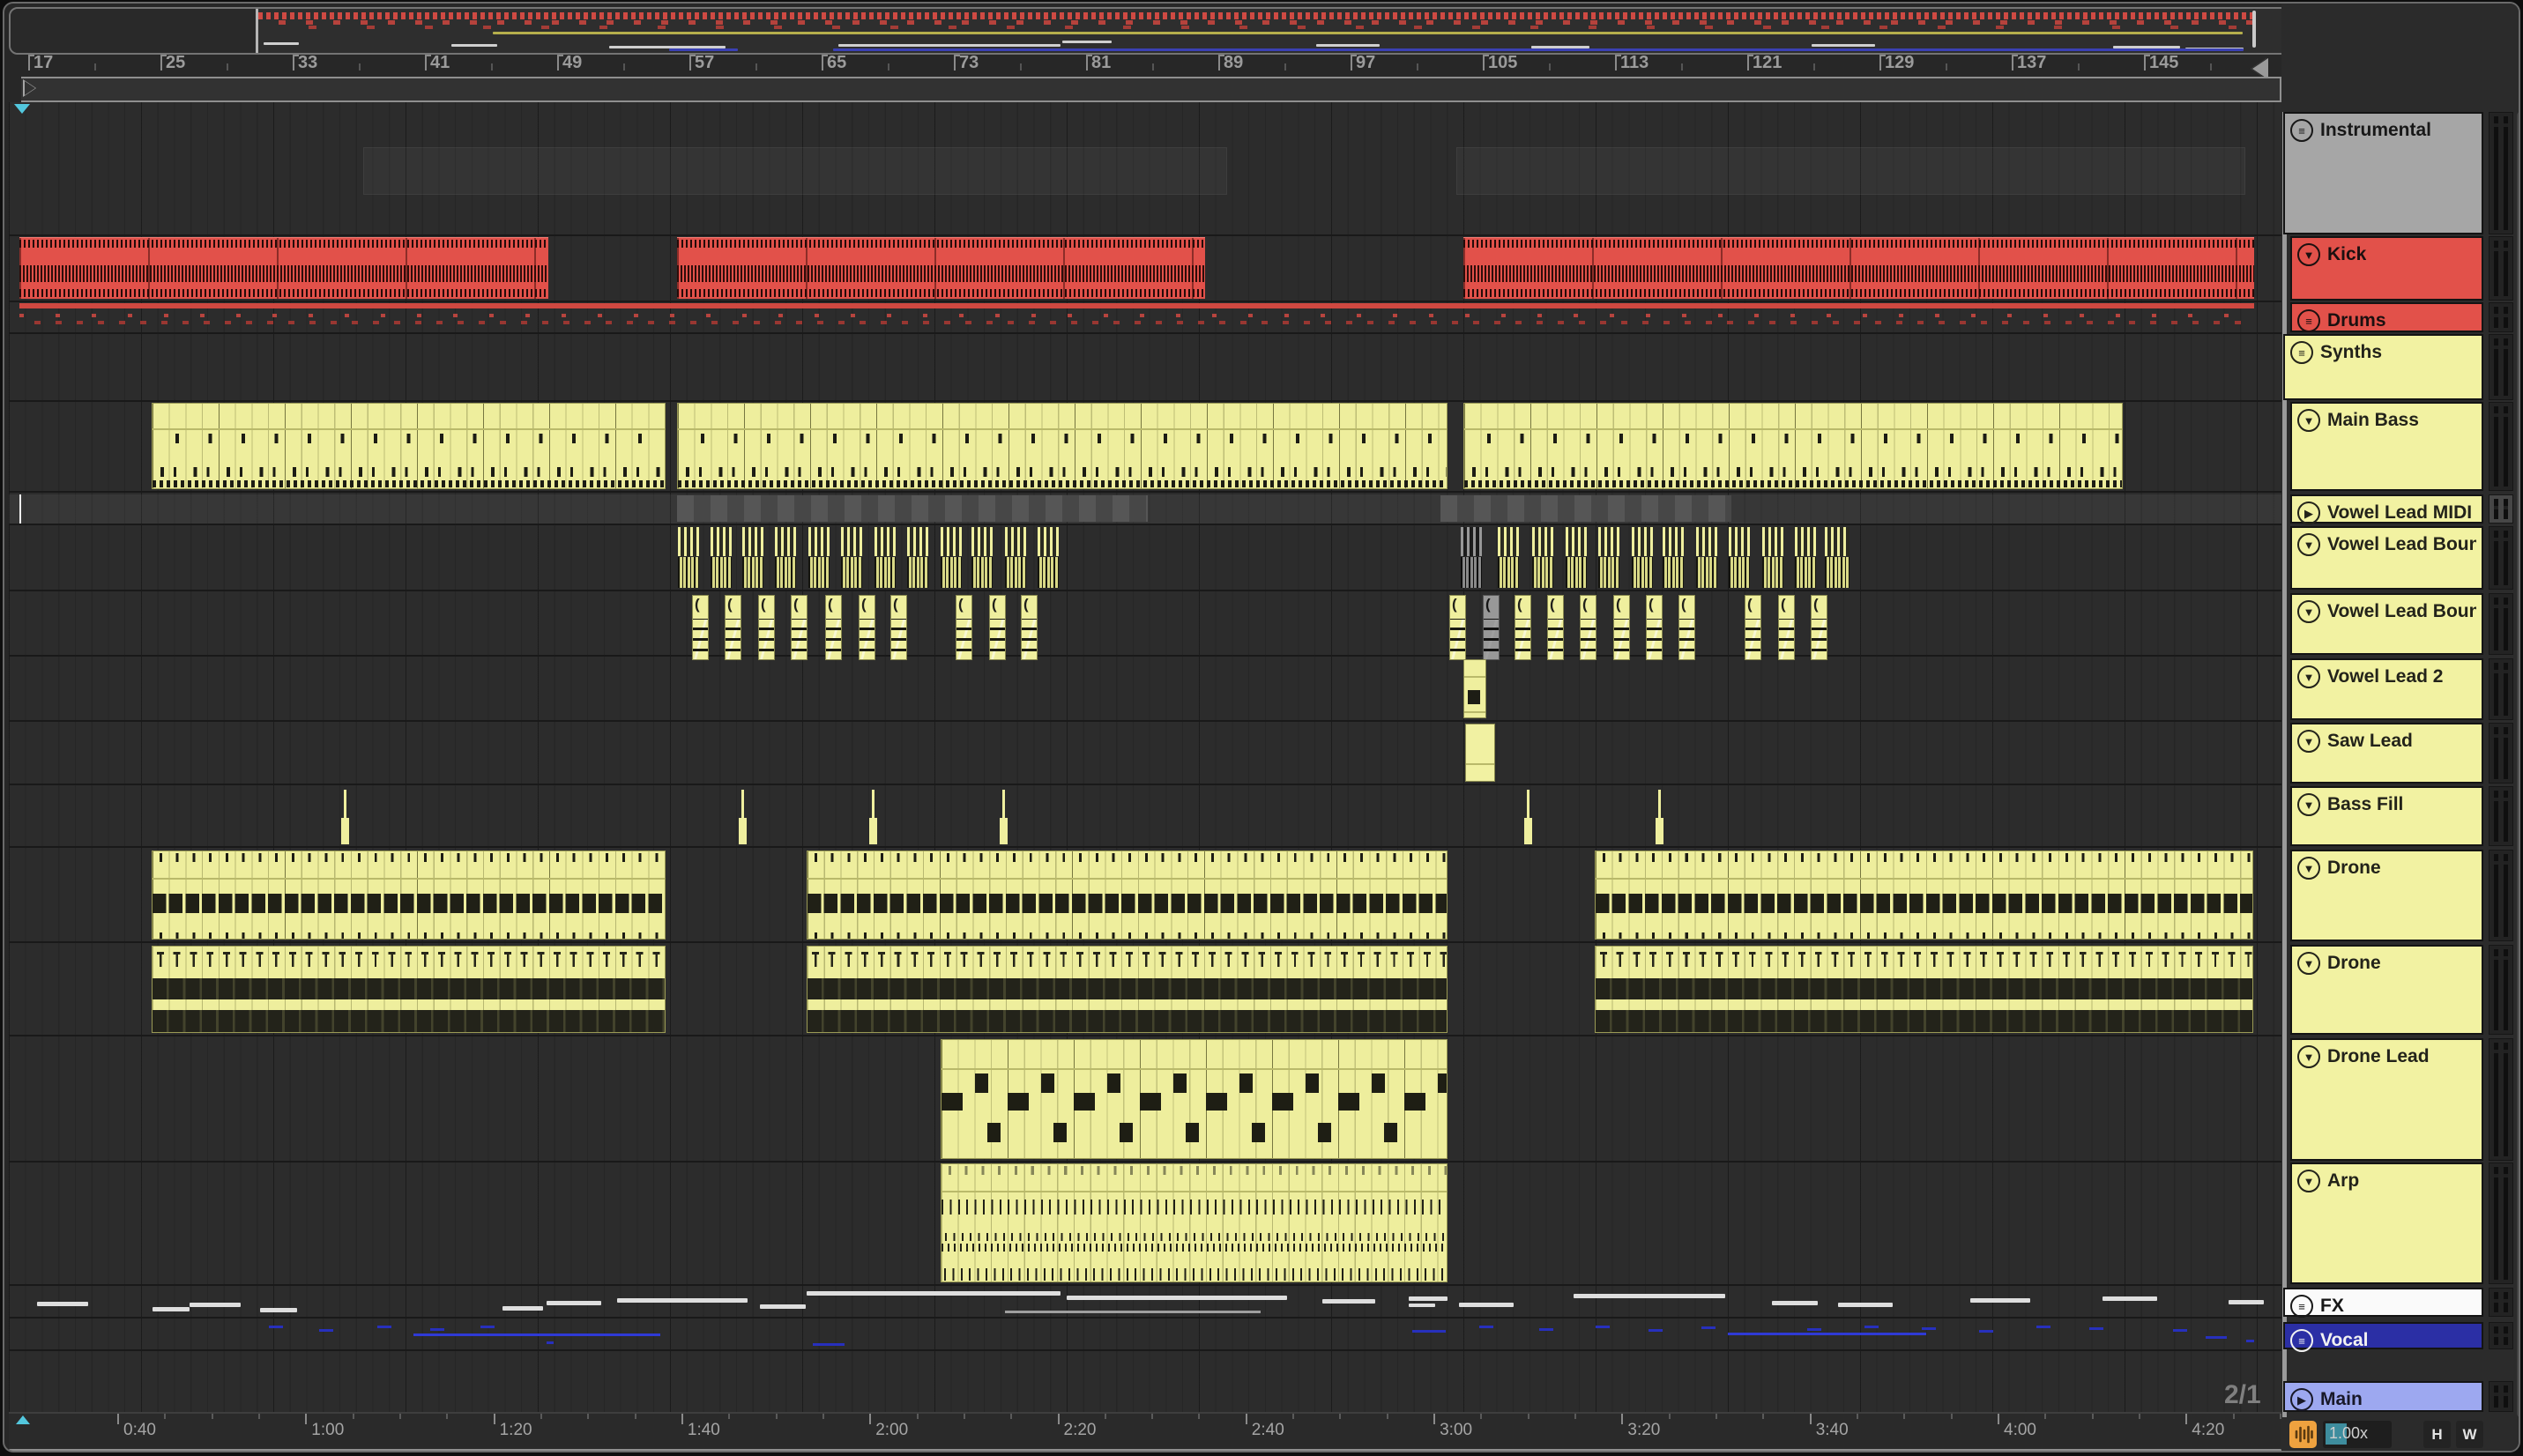 This screenshot has width=2523, height=1456. I want to click on track-name: FX, so click(2332, 1306).